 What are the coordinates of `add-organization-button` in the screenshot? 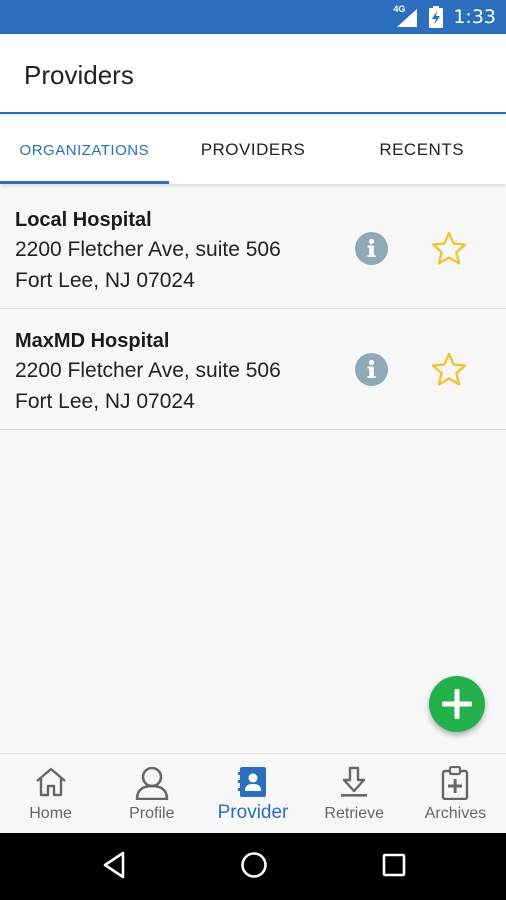 It's located at (457, 704).